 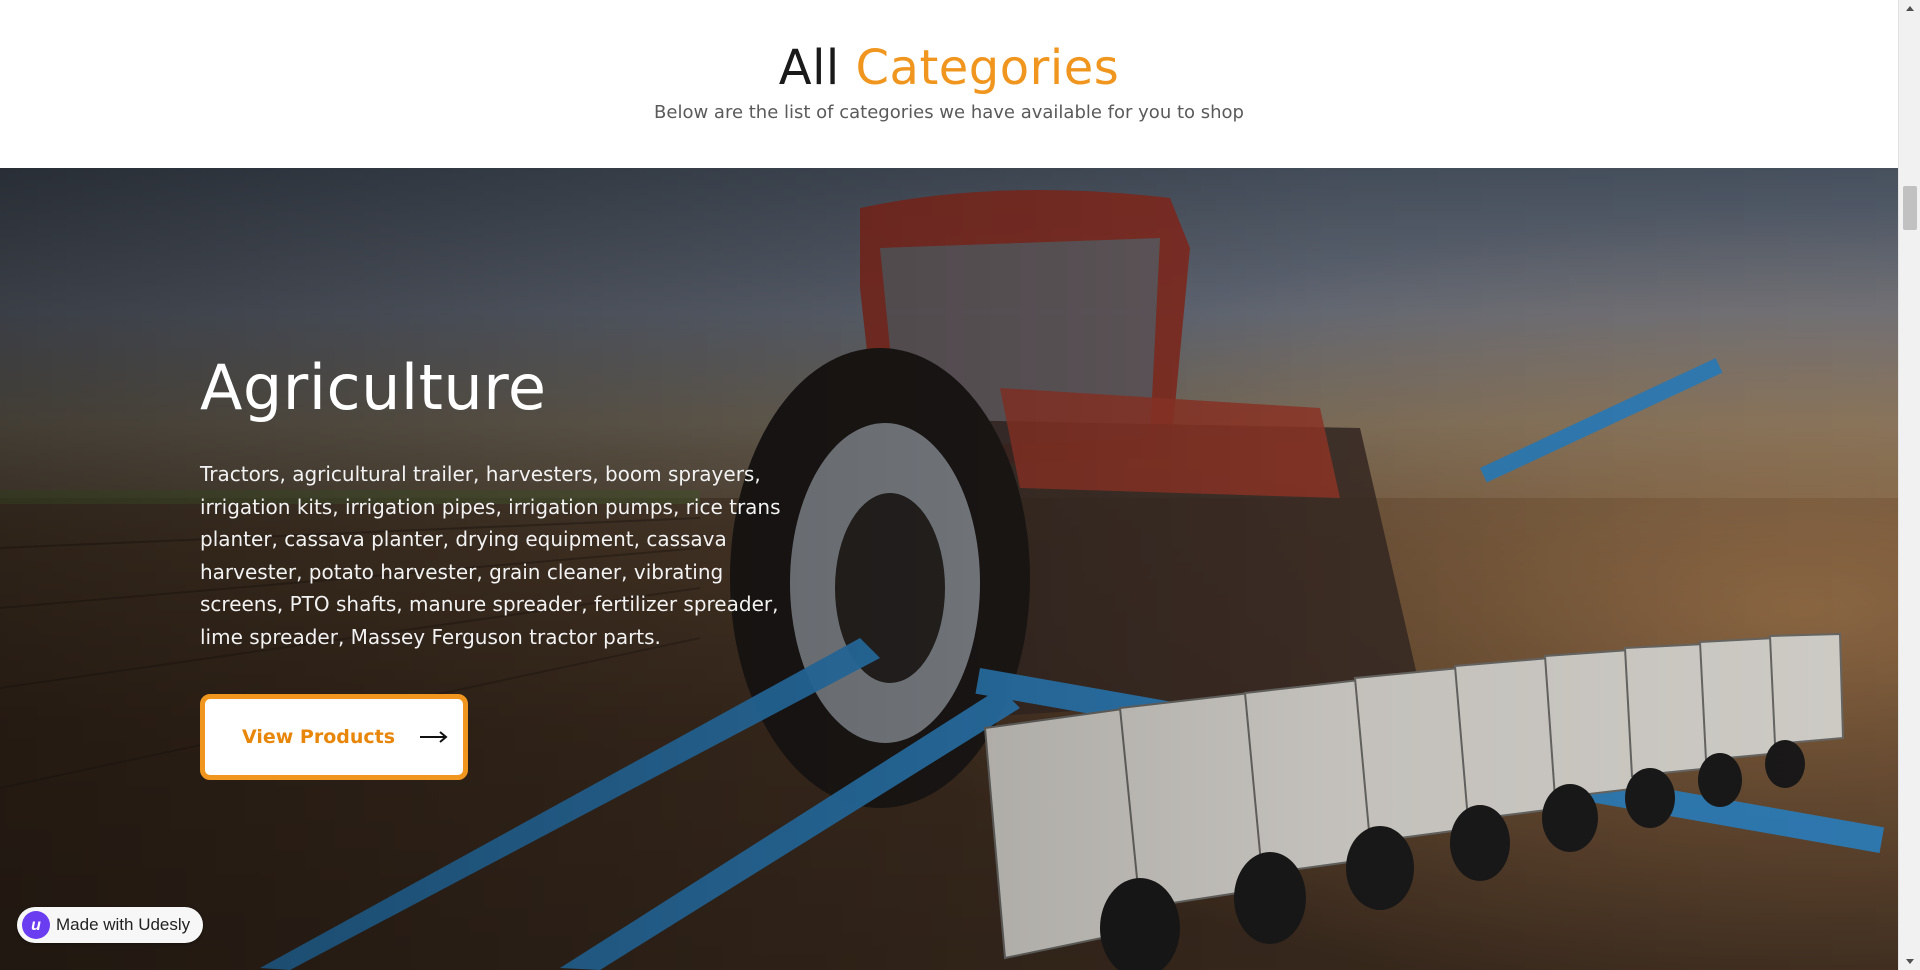 What do you see at coordinates (319, 737) in the screenshot?
I see `view-products-label: View Products` at bounding box center [319, 737].